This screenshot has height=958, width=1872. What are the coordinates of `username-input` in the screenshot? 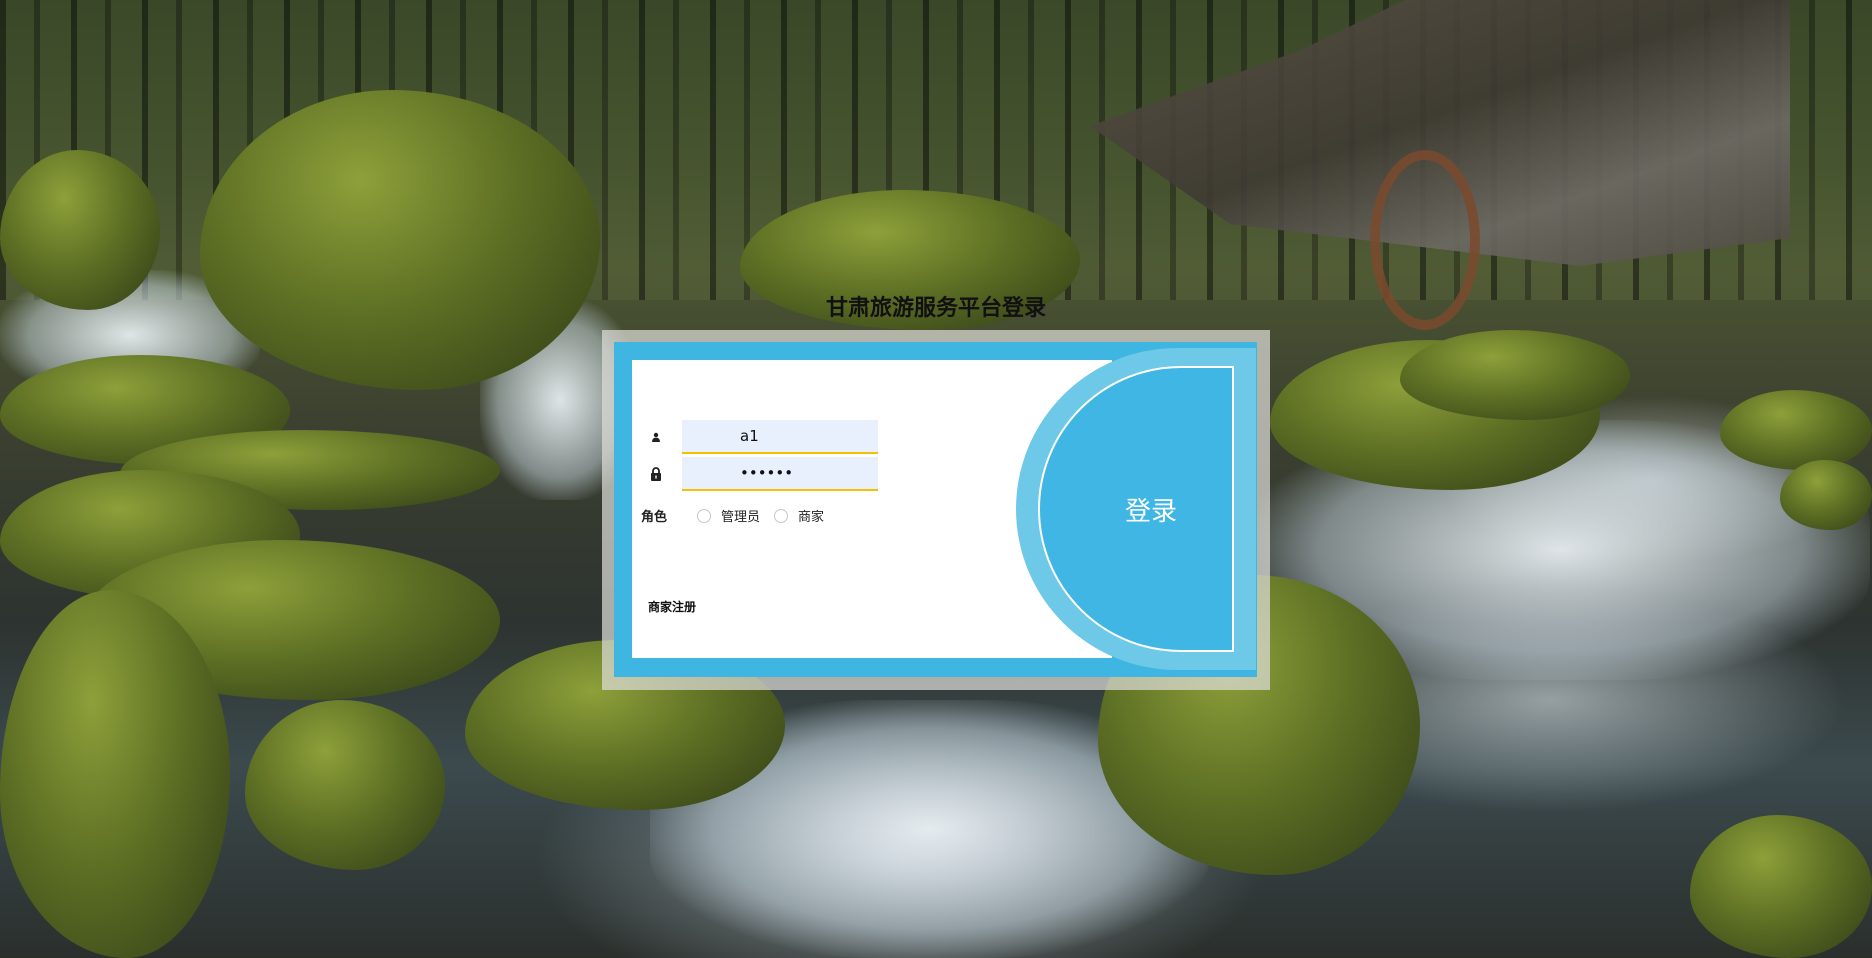 It's located at (780, 437).